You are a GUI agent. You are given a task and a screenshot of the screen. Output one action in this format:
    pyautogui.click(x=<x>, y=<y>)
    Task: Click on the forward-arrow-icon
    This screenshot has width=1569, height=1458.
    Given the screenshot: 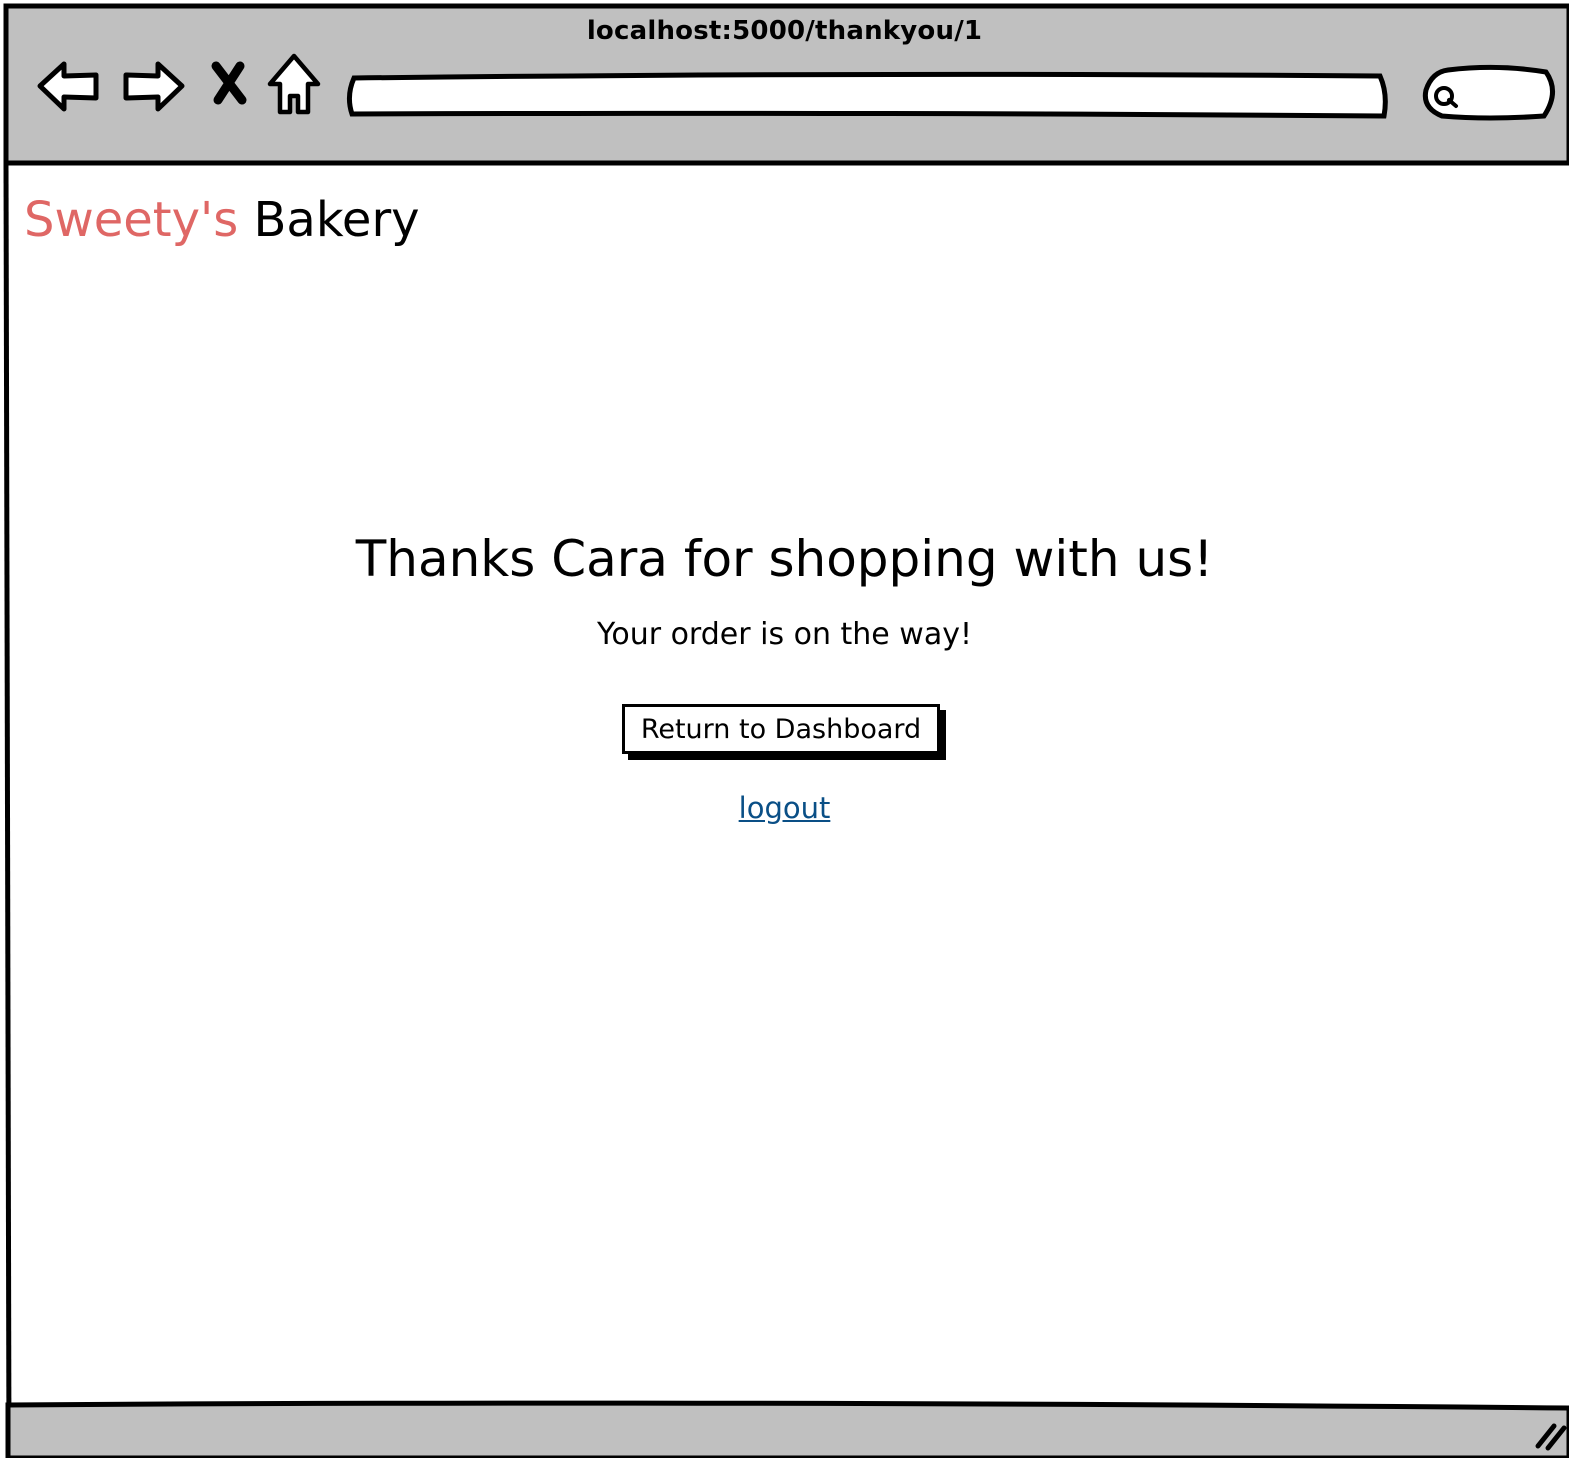 What is the action you would take?
    pyautogui.click(x=153, y=86)
    